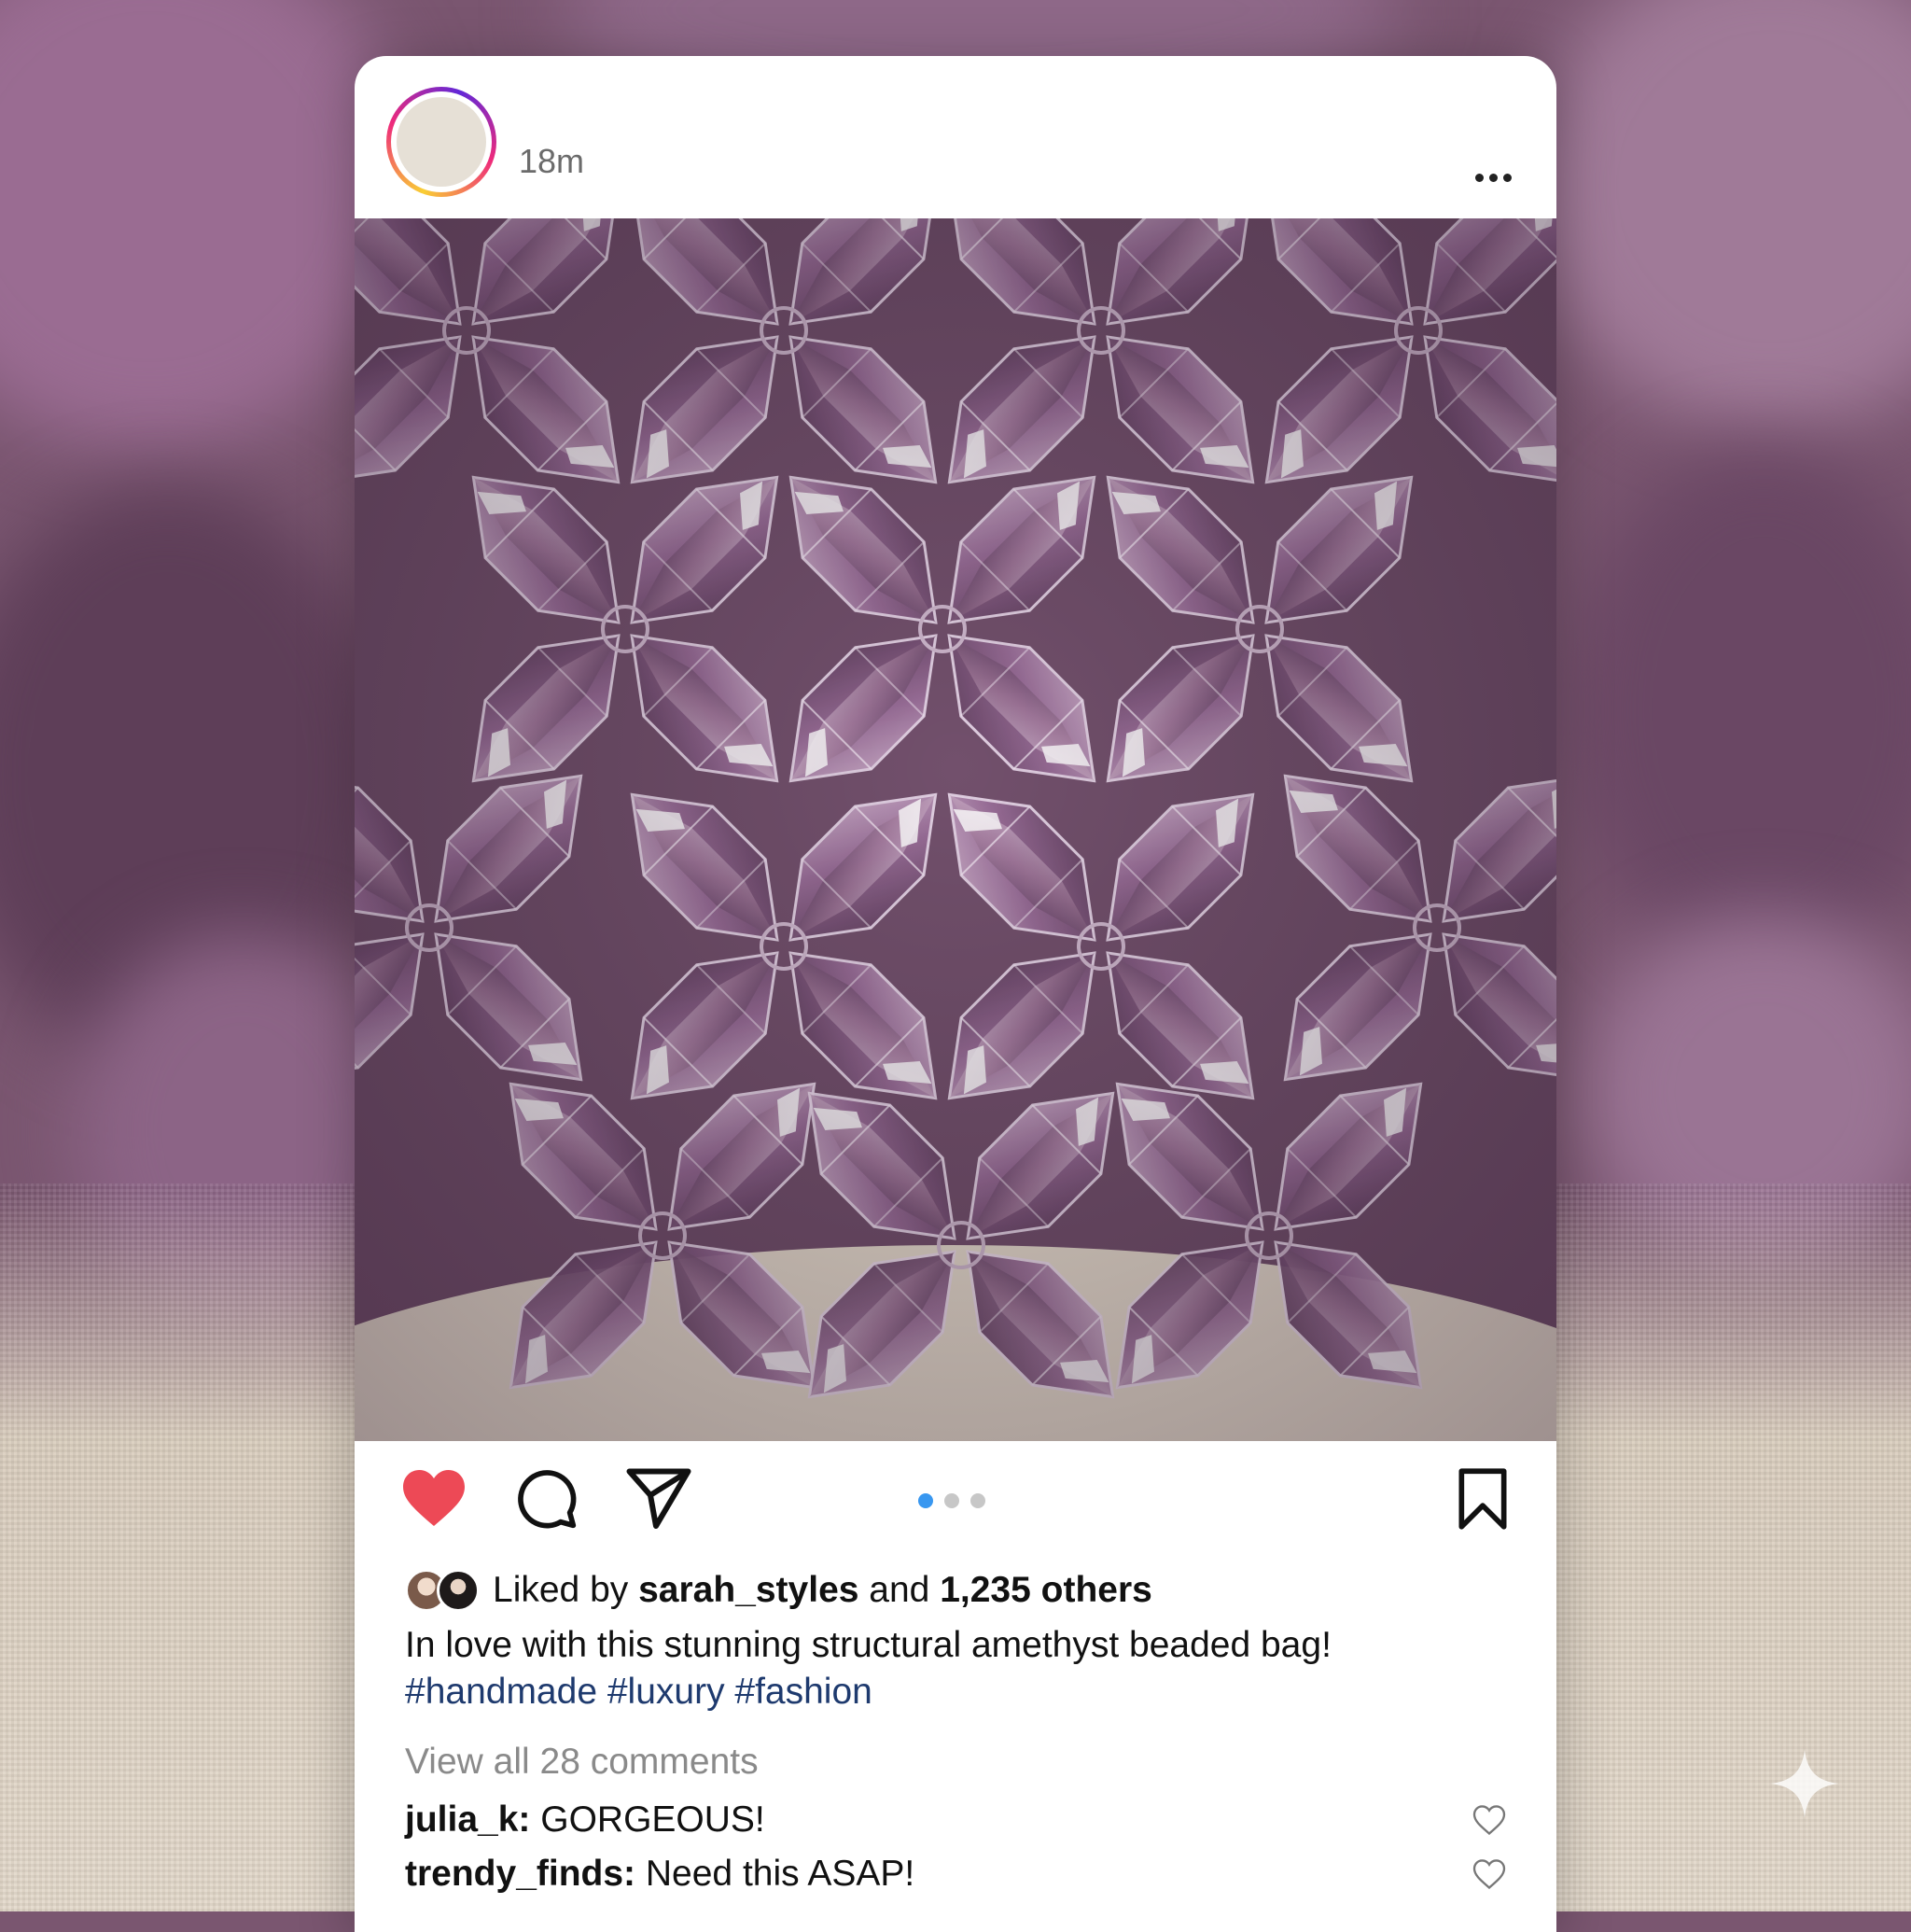 The height and width of the screenshot is (1932, 1911). Describe the element at coordinates (748, 1590) in the screenshot. I see `liker-username: sarah_styles` at that location.